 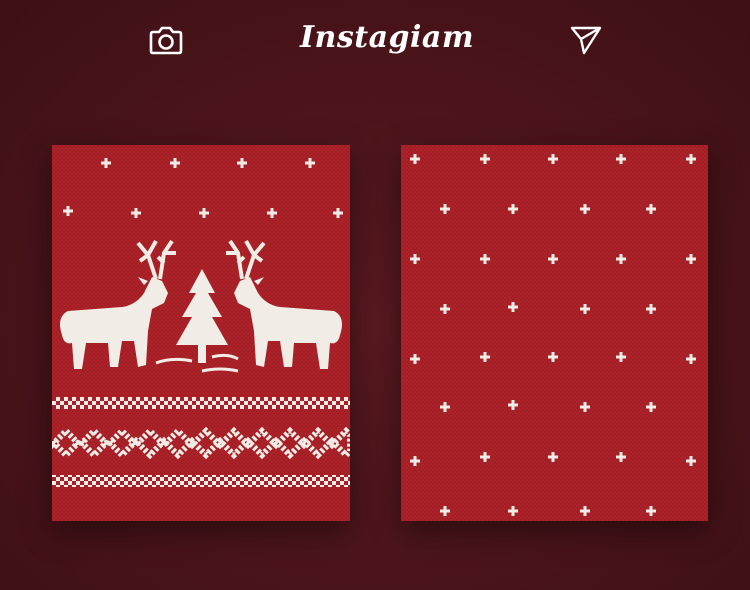 I want to click on camera-button, so click(x=166, y=40).